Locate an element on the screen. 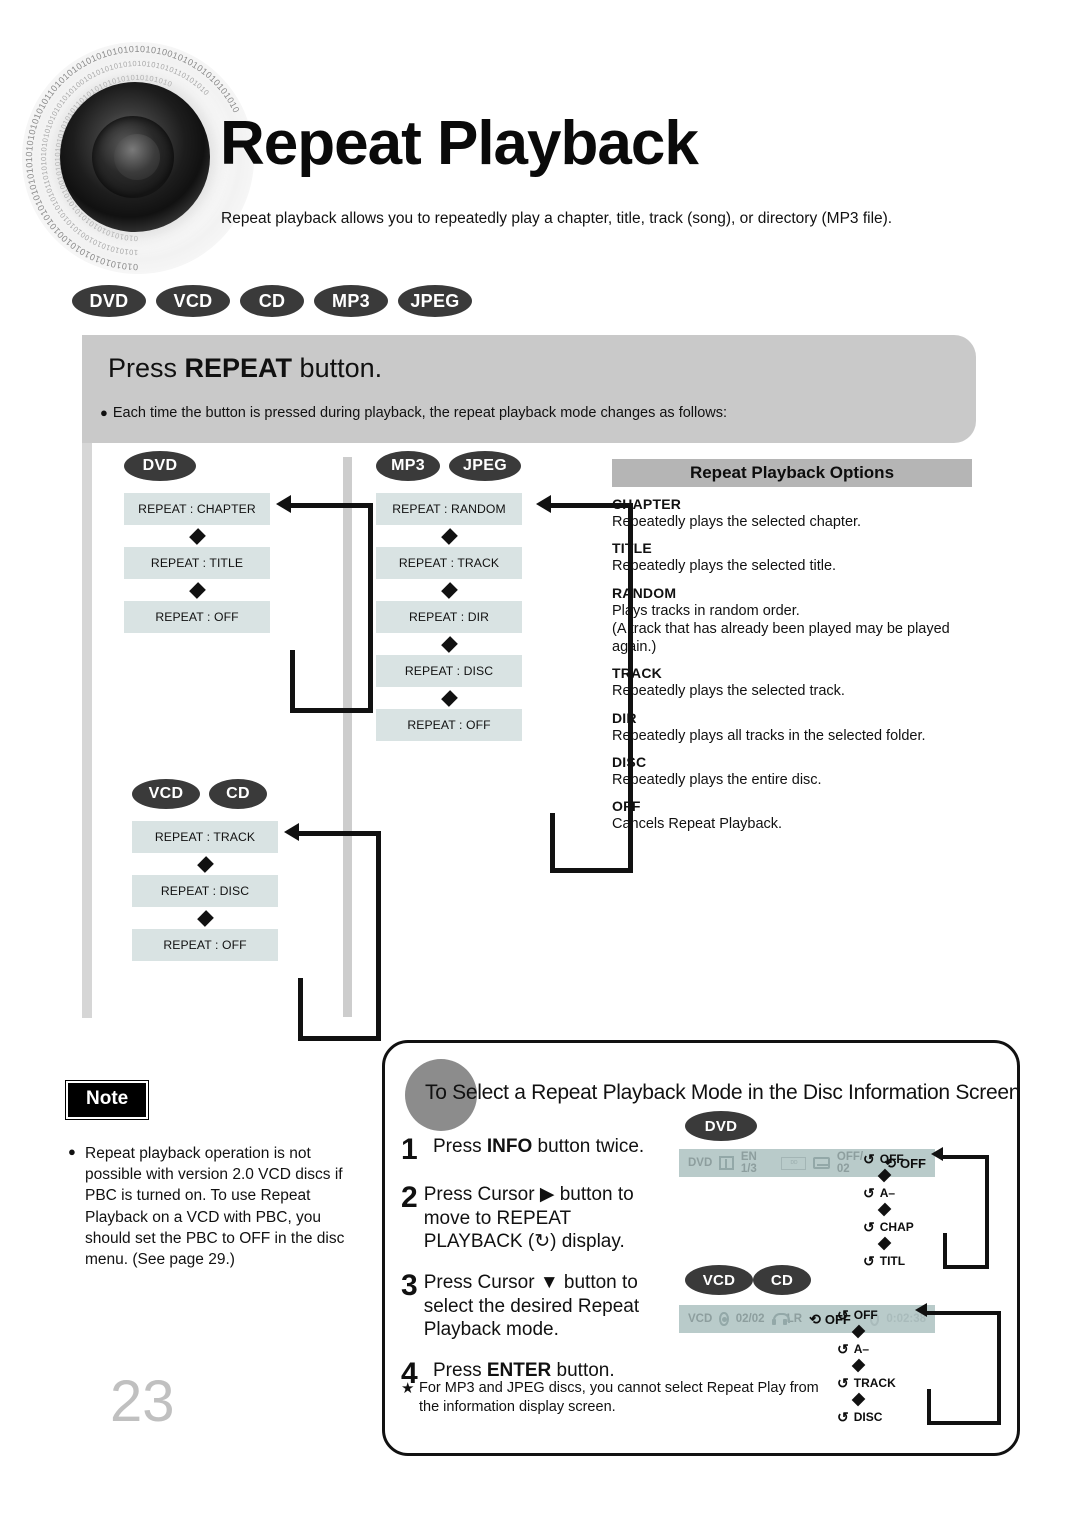 Image resolution: width=1080 pixels, height=1528 pixels. column-divider is located at coordinates (347, 737).